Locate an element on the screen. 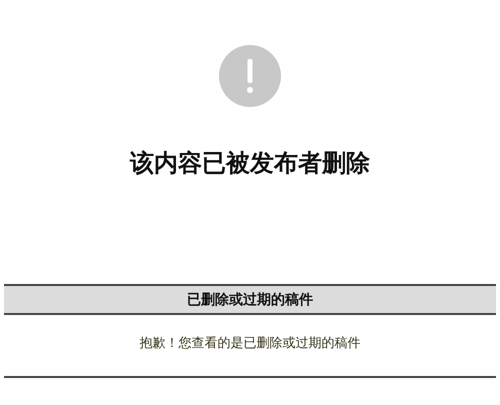 The height and width of the screenshot is (405, 500). notice-message: 抱歉！您查看的是已删除或过期的稿件 is located at coordinates (250, 344).